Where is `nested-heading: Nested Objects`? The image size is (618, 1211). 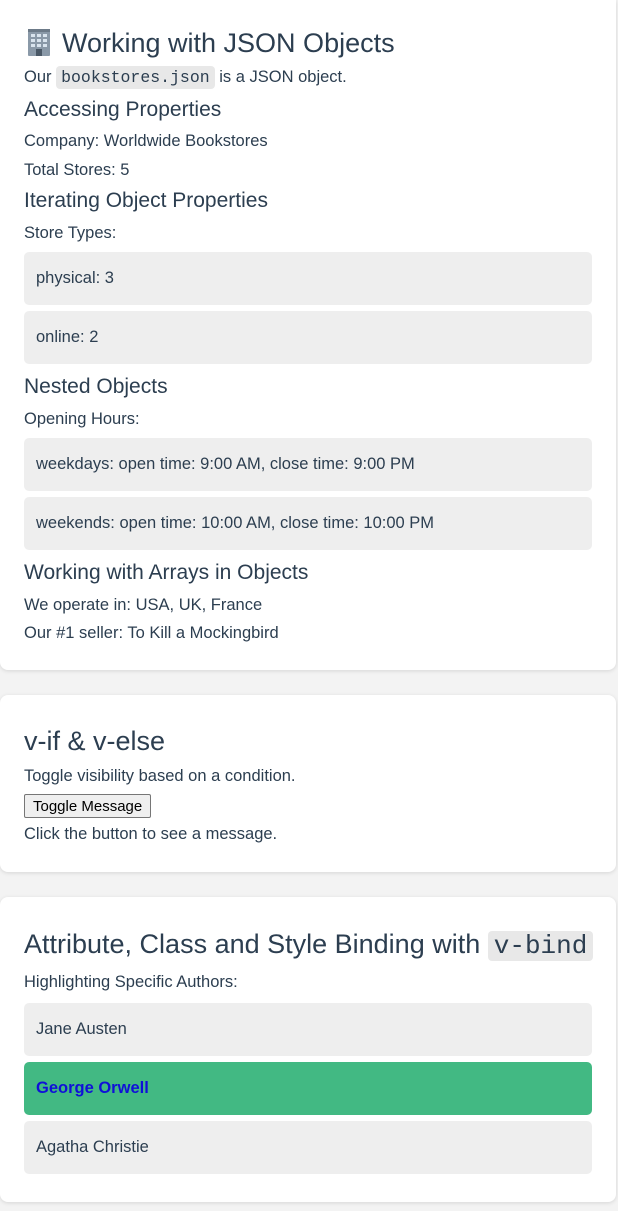
nested-heading: Nested Objects is located at coordinates (96, 386).